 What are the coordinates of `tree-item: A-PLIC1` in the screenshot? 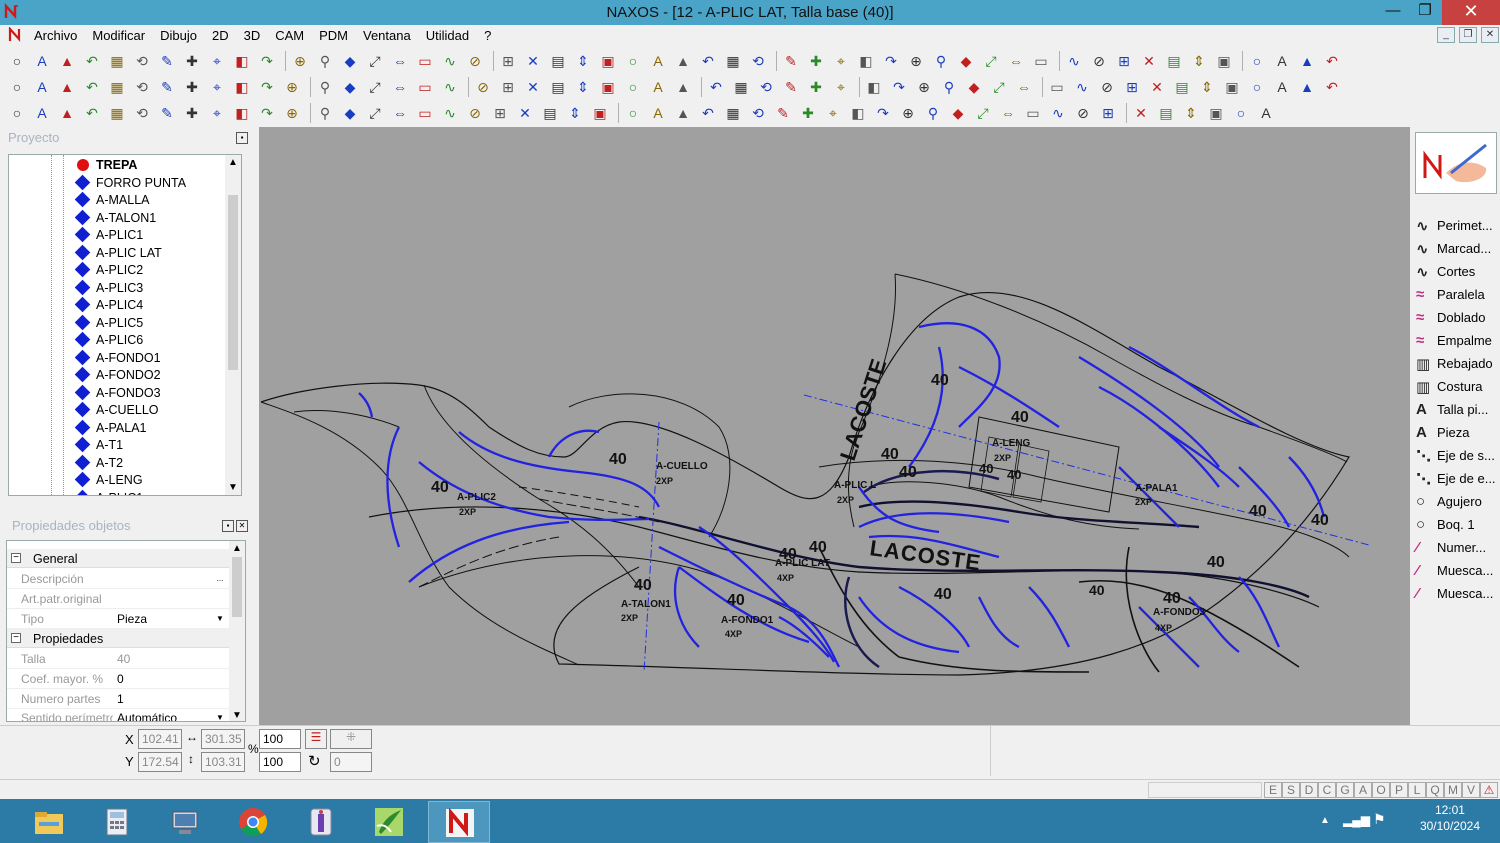 It's located at (119, 235).